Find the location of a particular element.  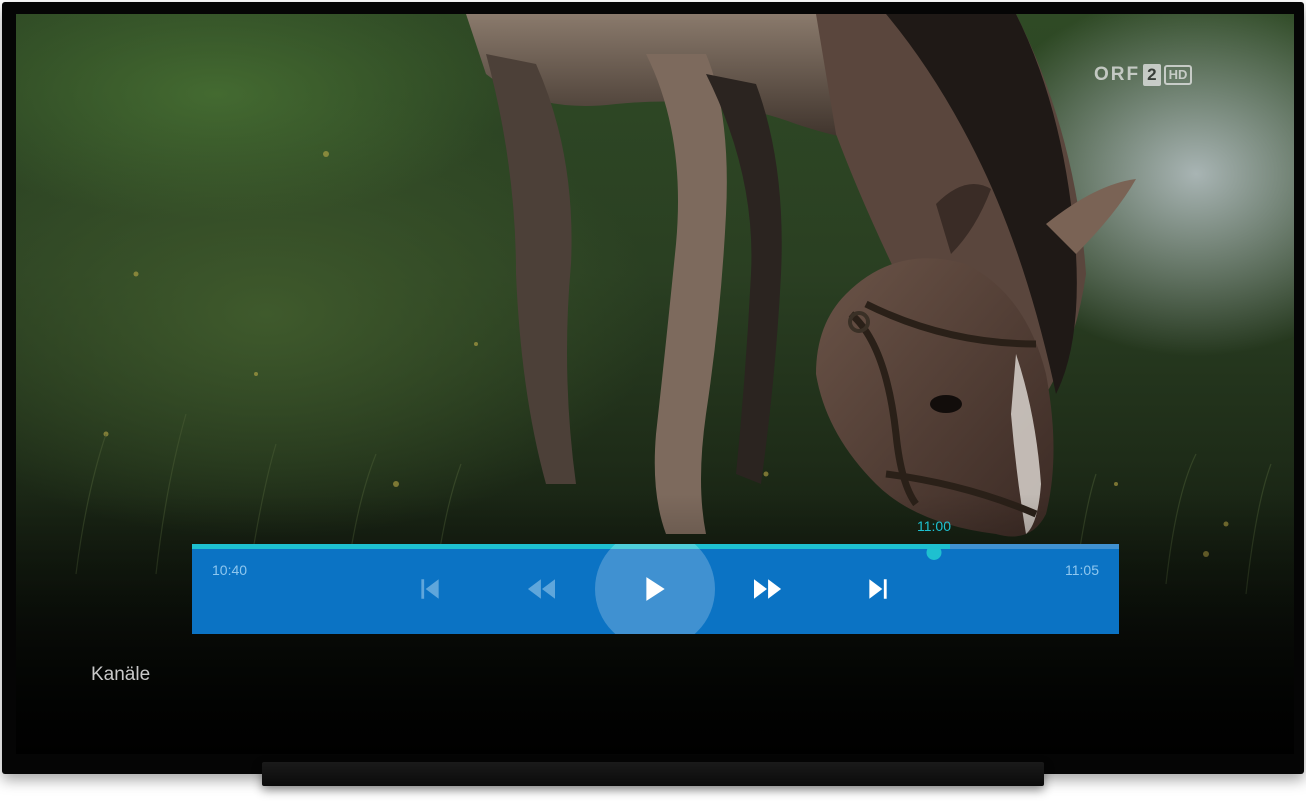

scrub-time-label: 11:00 is located at coordinates (934, 526).